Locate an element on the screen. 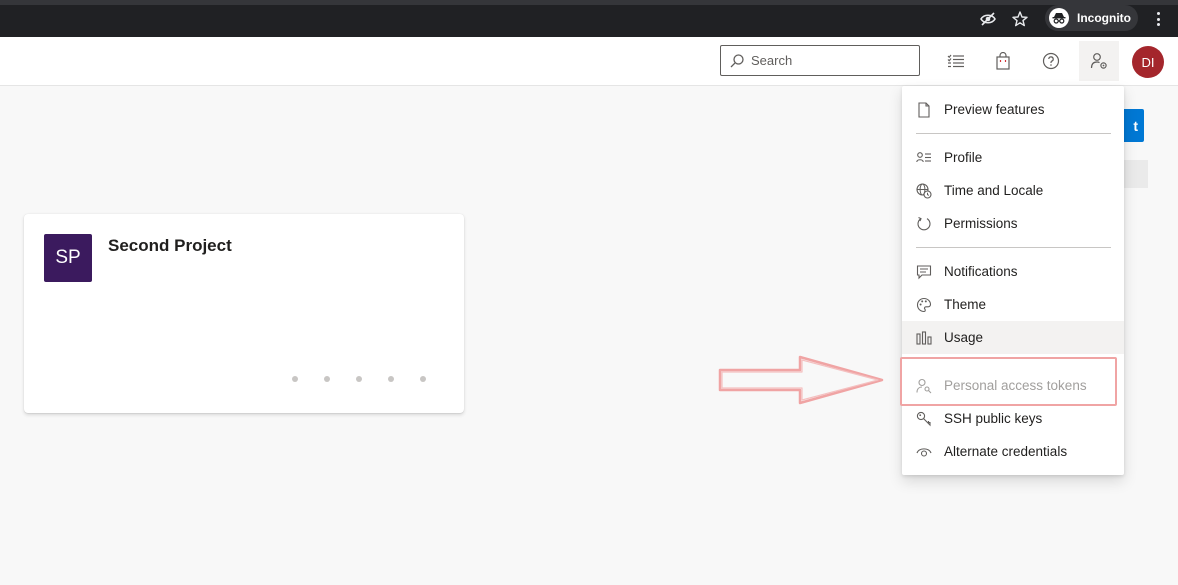  project-card: SP Second Project is located at coordinates (244, 313).